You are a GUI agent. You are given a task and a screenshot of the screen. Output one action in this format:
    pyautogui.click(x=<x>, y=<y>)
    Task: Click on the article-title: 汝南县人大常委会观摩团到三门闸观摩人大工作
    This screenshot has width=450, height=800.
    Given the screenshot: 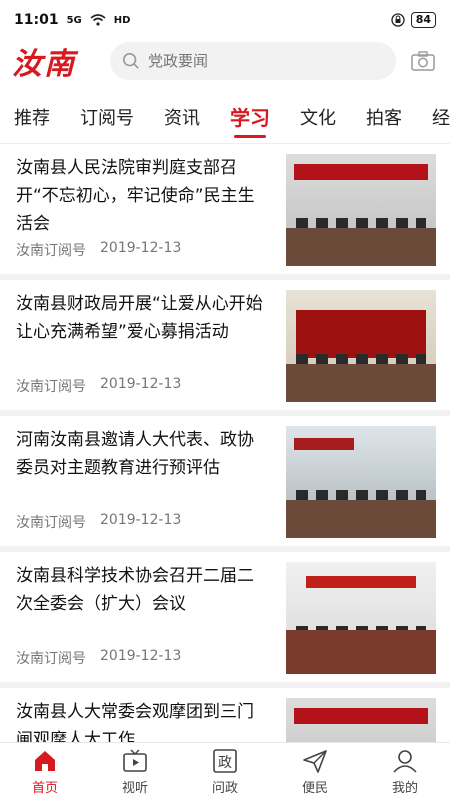 What is the action you would take?
    pyautogui.click(x=135, y=722)
    